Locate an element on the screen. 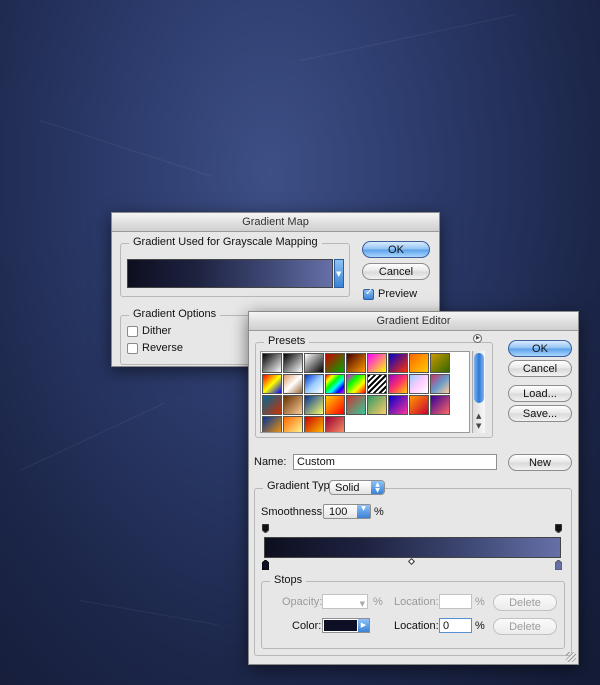 The width and height of the screenshot is (600, 685). opacity-label: Opacity: is located at coordinates (302, 602).